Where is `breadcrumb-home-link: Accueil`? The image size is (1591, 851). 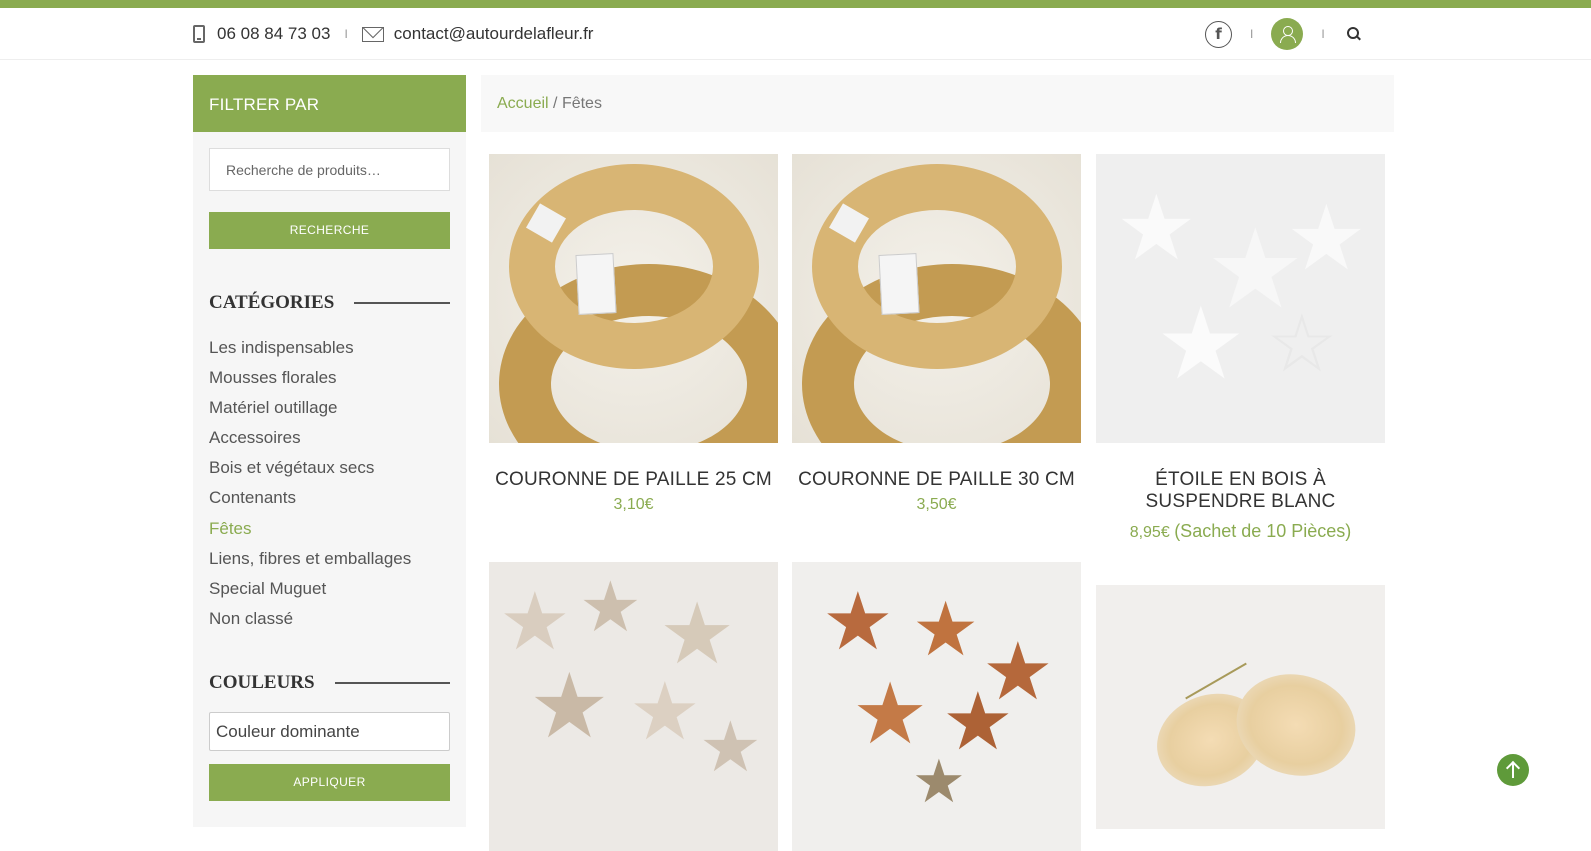
breadcrumb-home-link: Accueil is located at coordinates (523, 103).